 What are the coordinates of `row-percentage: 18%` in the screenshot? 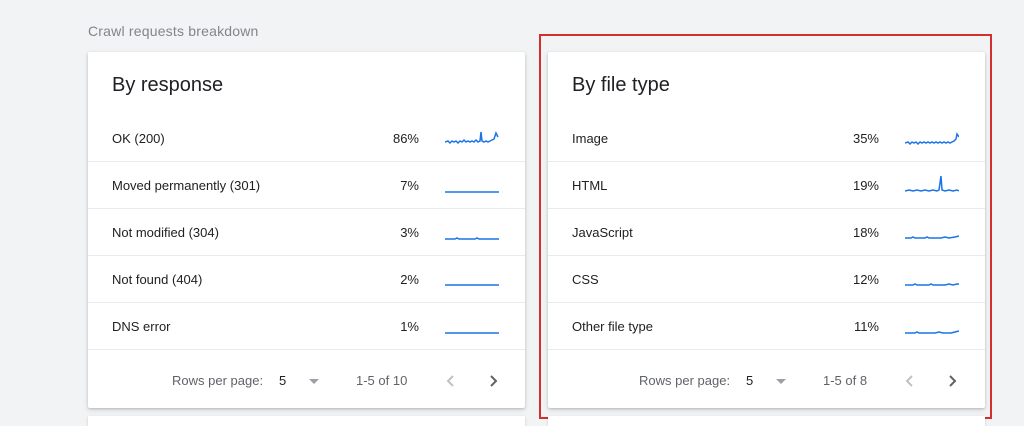 It's located at (865, 232).